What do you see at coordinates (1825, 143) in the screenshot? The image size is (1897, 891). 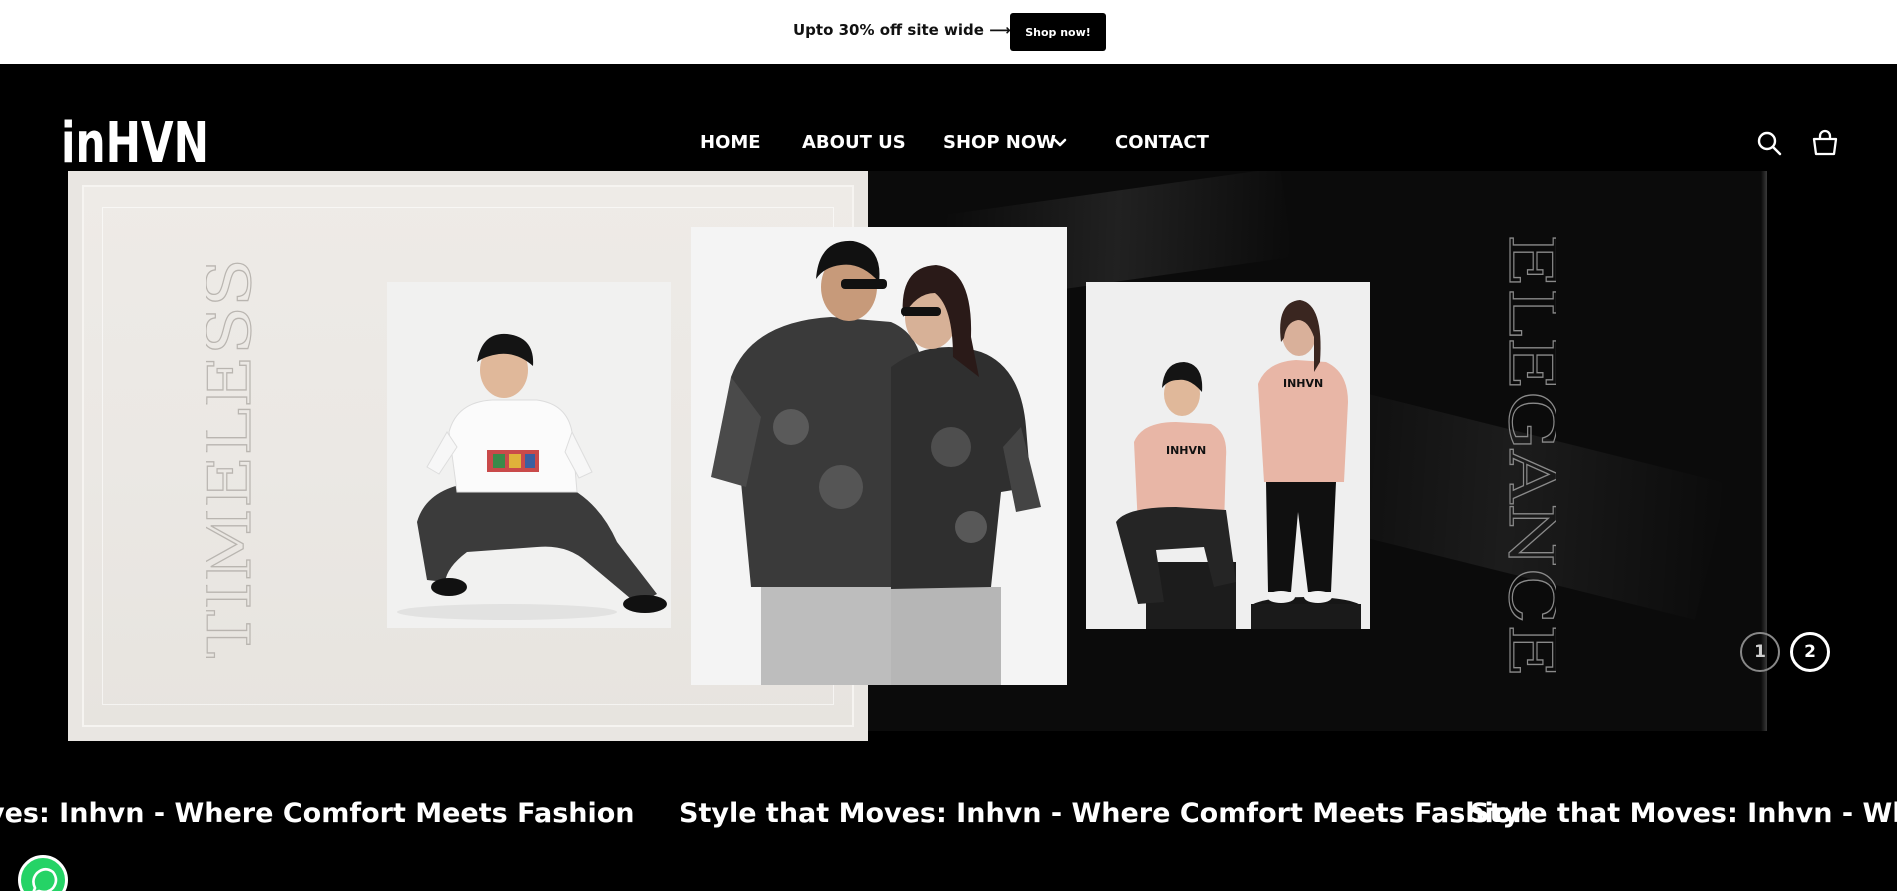 I see `cart-icon` at bounding box center [1825, 143].